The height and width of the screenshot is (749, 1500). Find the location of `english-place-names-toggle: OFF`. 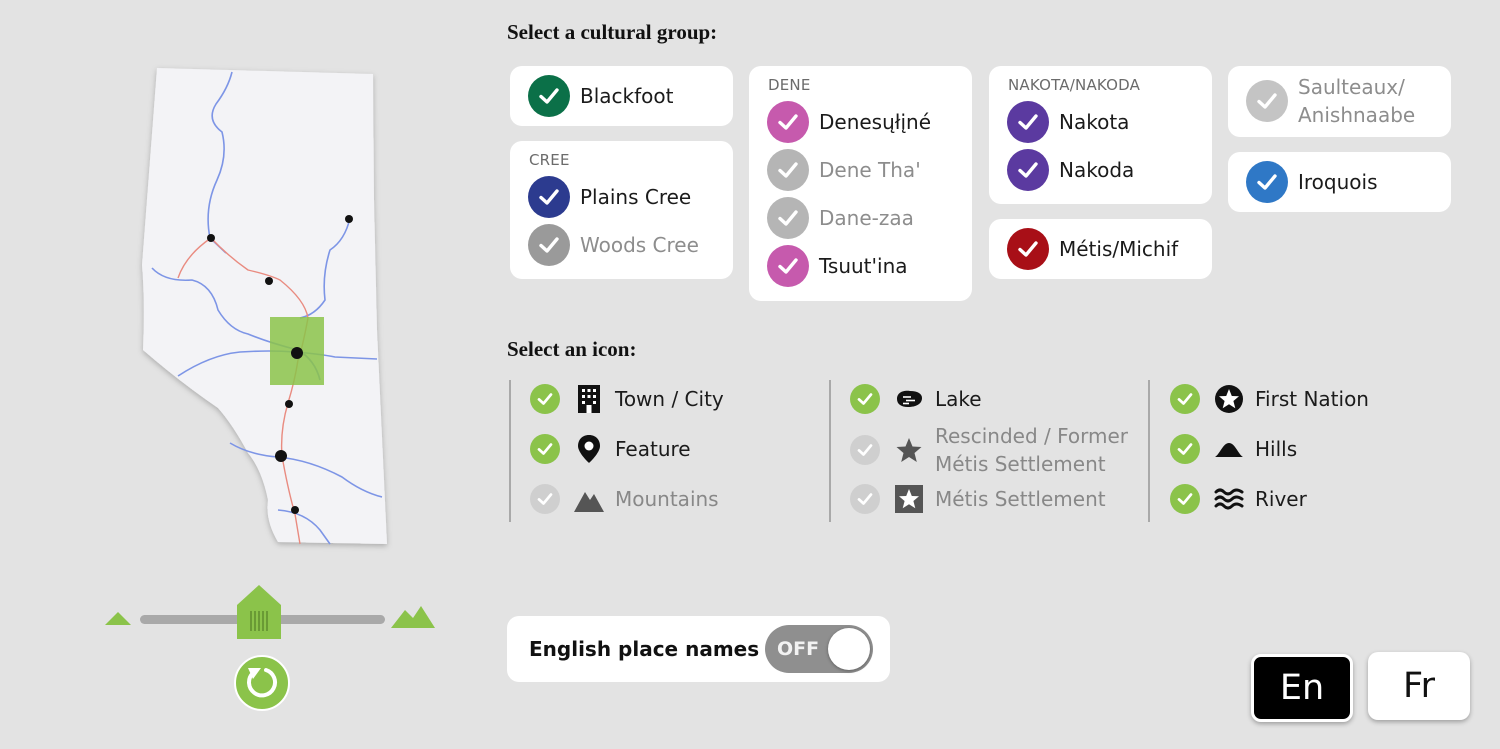

english-place-names-toggle: OFF is located at coordinates (819, 649).